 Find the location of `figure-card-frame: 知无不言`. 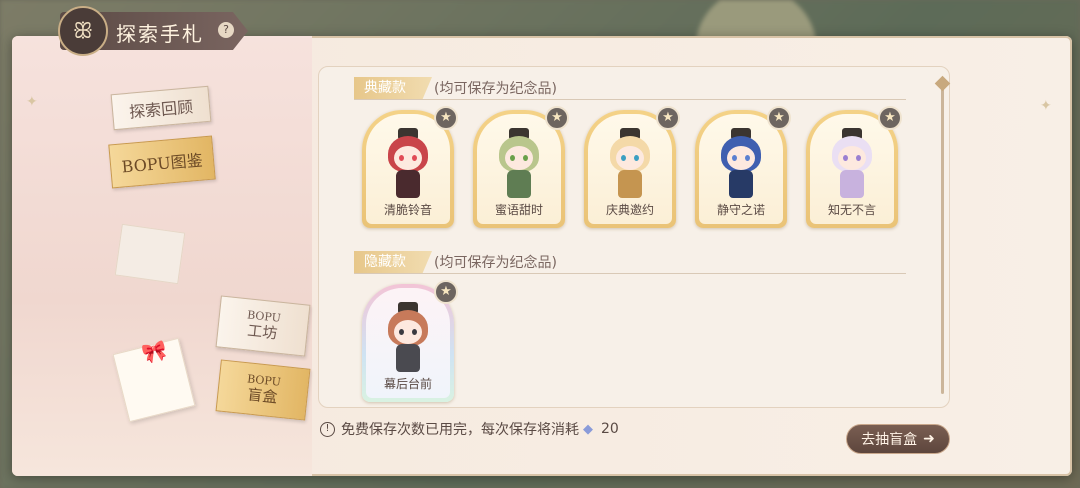

figure-card-frame: 知无不言 is located at coordinates (852, 169).